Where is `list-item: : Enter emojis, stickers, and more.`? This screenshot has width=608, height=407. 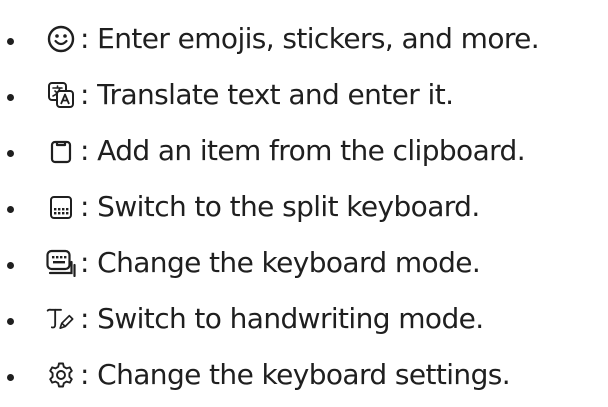
list-item: : Enter emojis, stickers, and more. is located at coordinates (304, 43).